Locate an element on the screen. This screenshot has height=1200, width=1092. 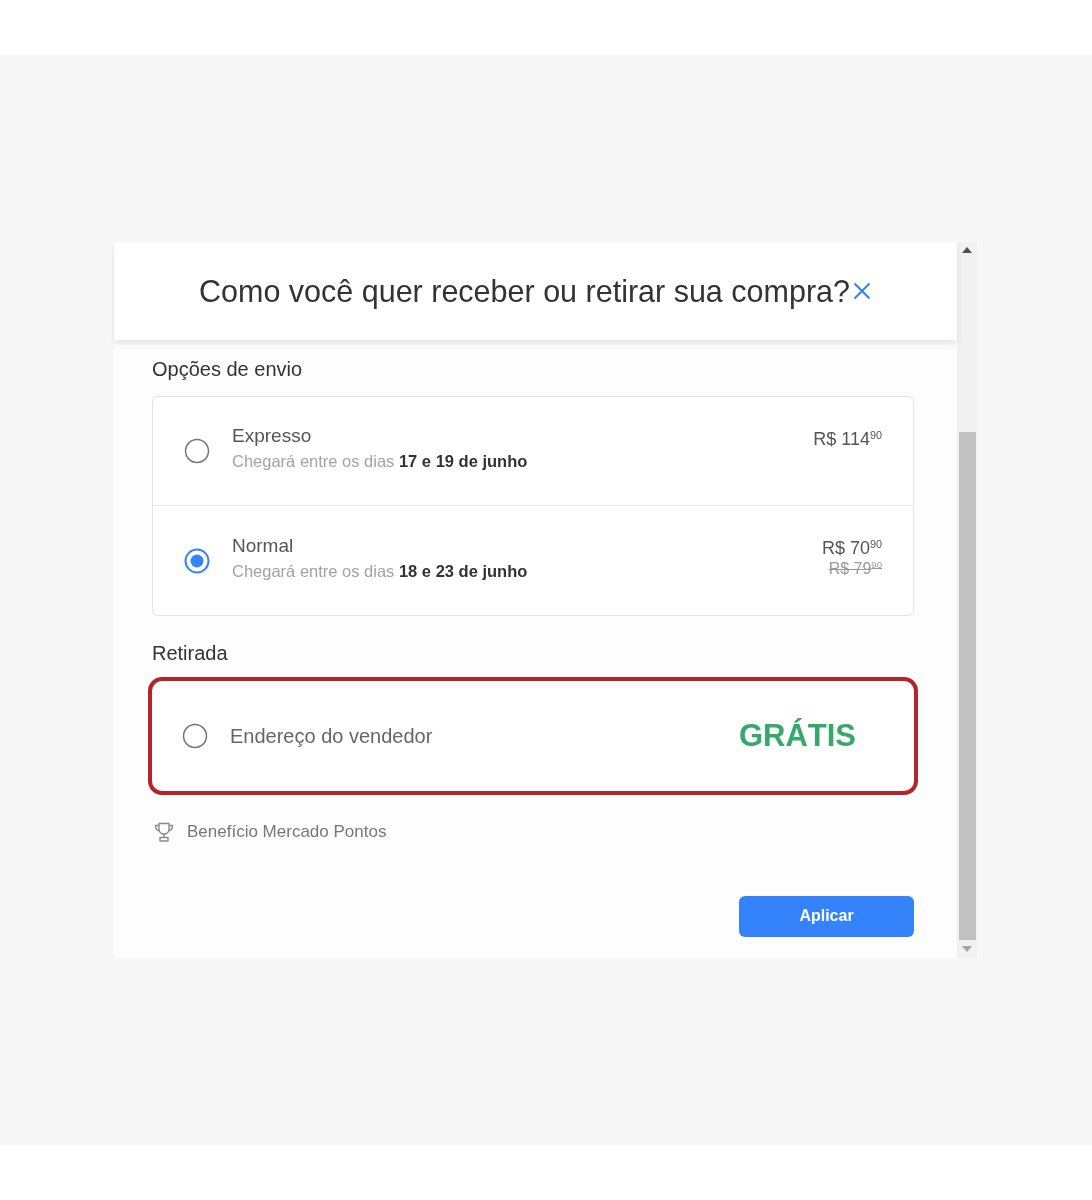
free-price-label: GRÁTIS is located at coordinates (797, 735).